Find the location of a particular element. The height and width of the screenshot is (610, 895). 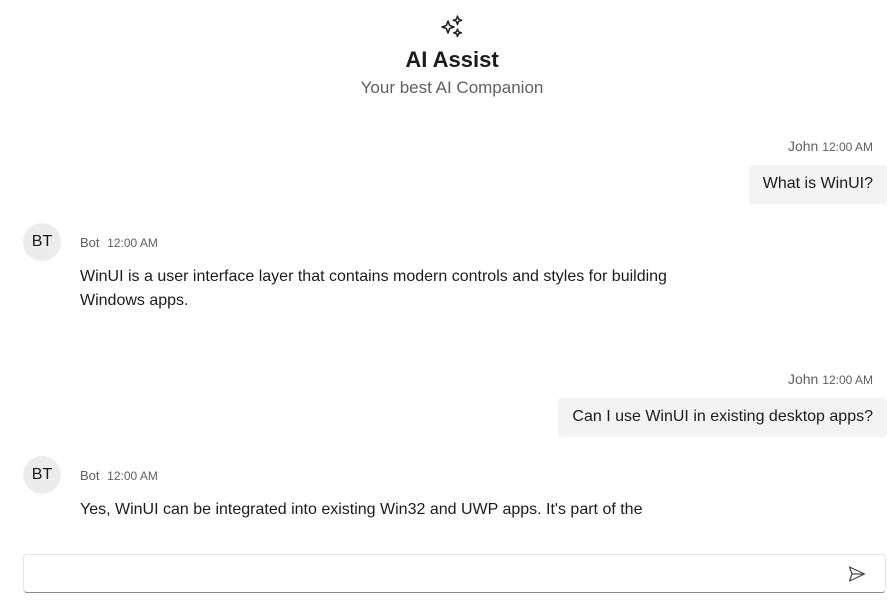

sparkle-icon is located at coordinates (452, 26).